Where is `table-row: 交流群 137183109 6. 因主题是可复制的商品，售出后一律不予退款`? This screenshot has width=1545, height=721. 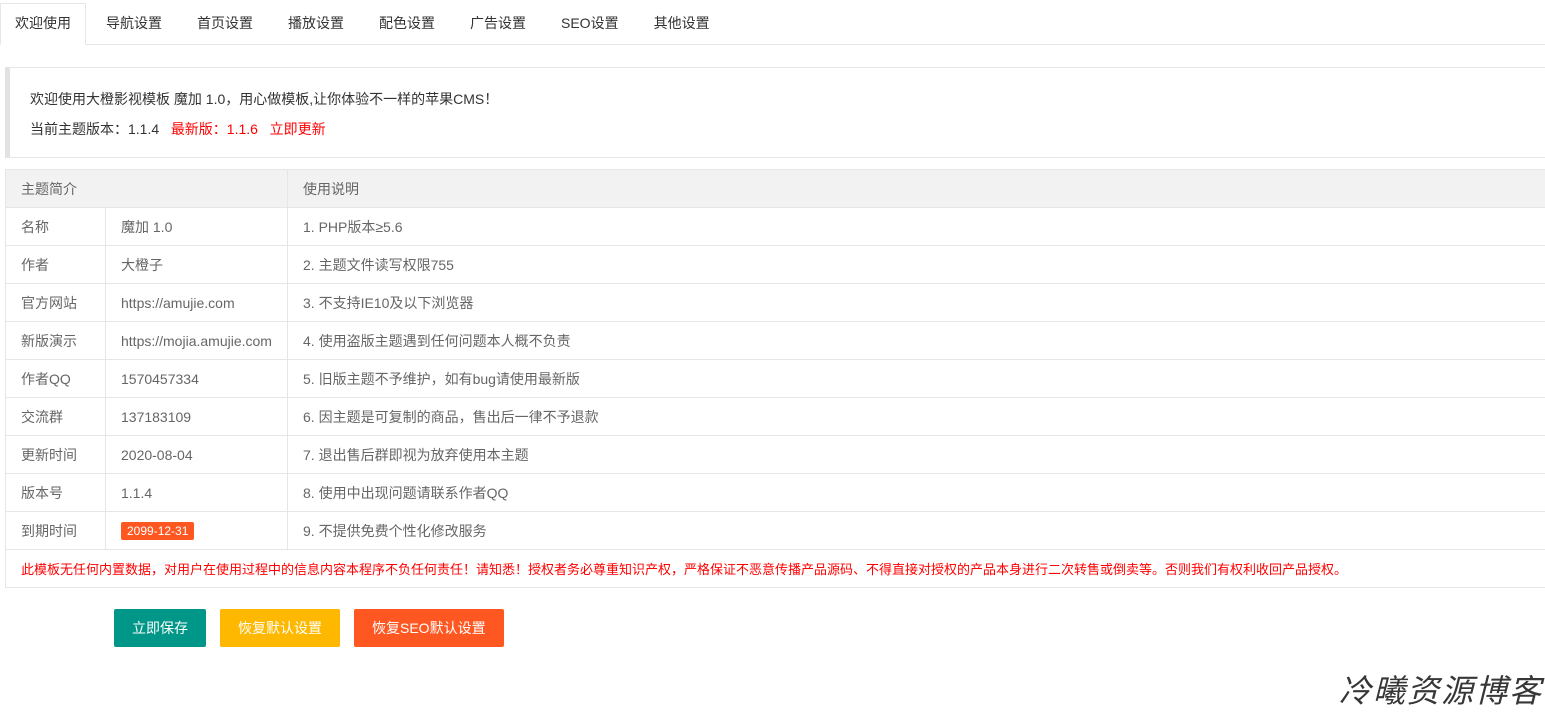 table-row: 交流群 137183109 6. 因主题是可复制的商品，售出后一律不予退款 is located at coordinates (775, 416).